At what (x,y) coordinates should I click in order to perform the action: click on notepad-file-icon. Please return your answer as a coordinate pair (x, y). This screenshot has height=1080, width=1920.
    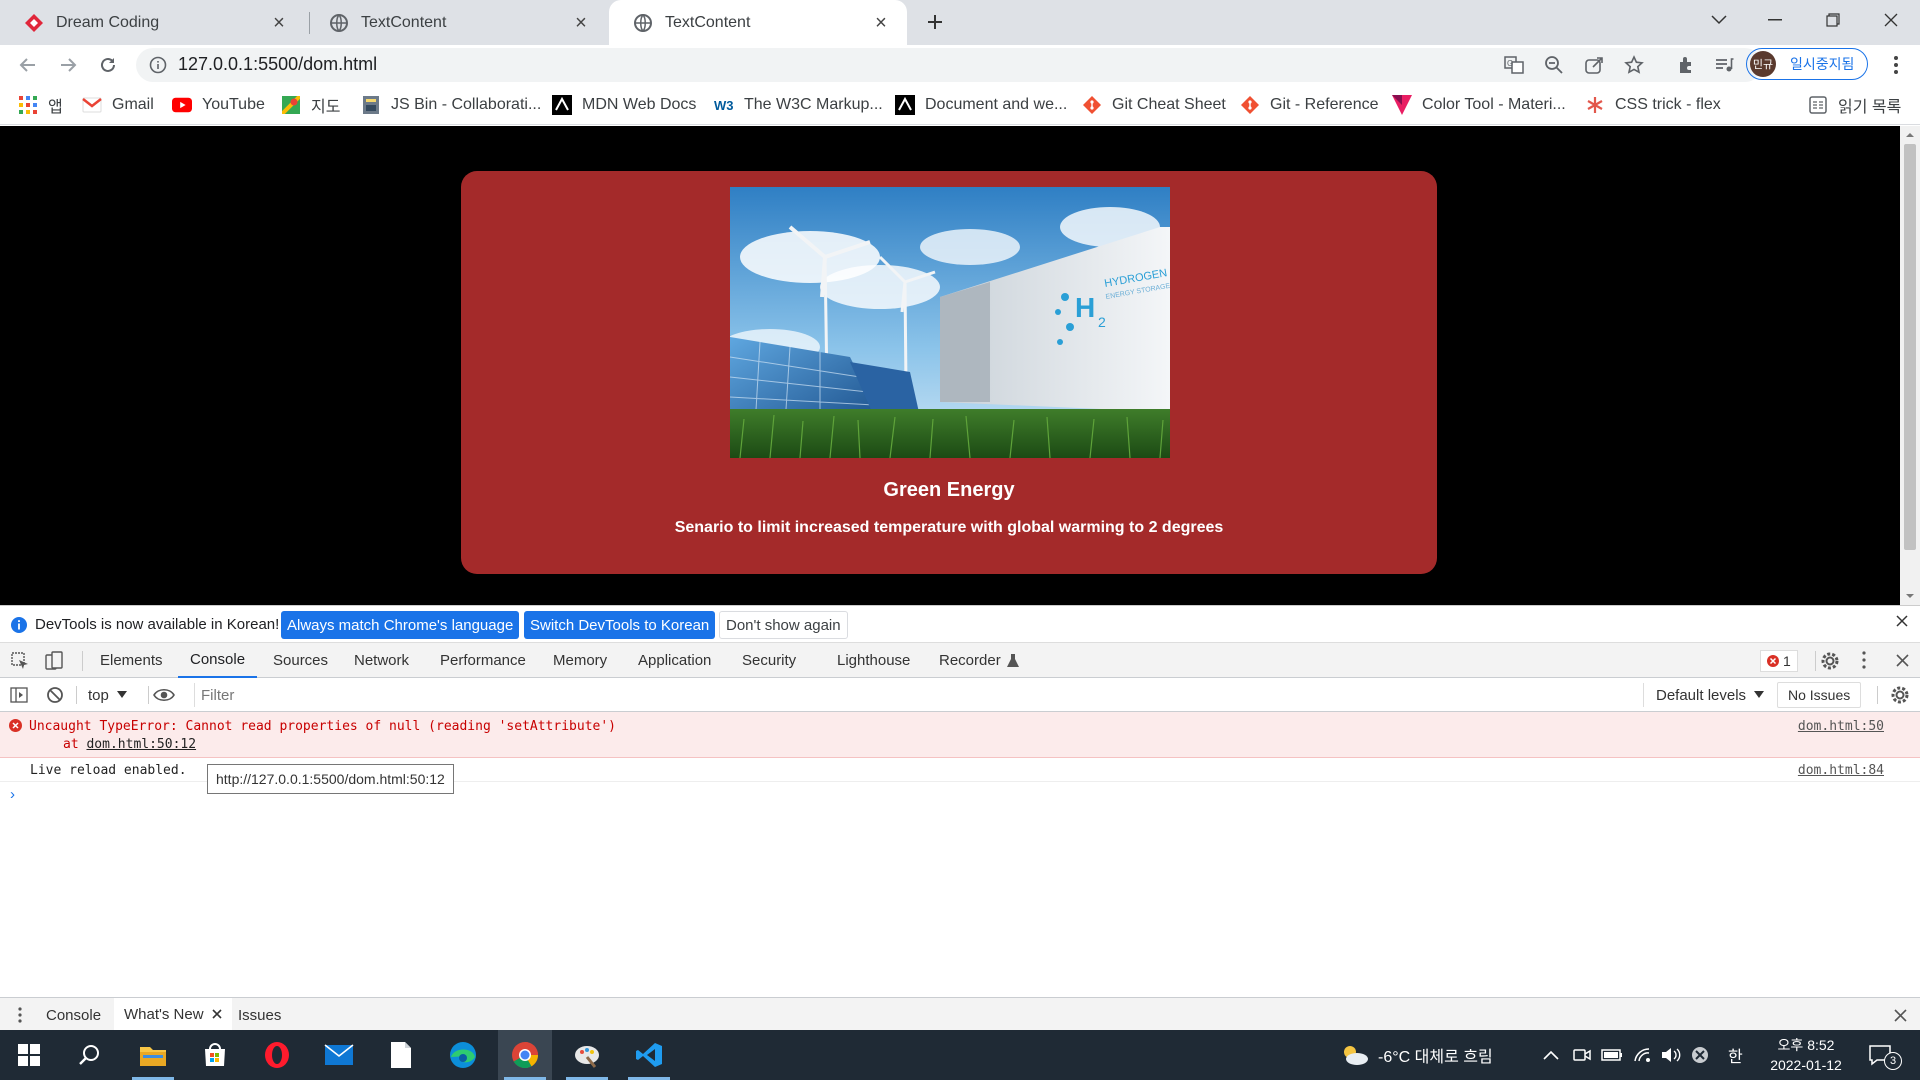
    Looking at the image, I should click on (401, 1055).